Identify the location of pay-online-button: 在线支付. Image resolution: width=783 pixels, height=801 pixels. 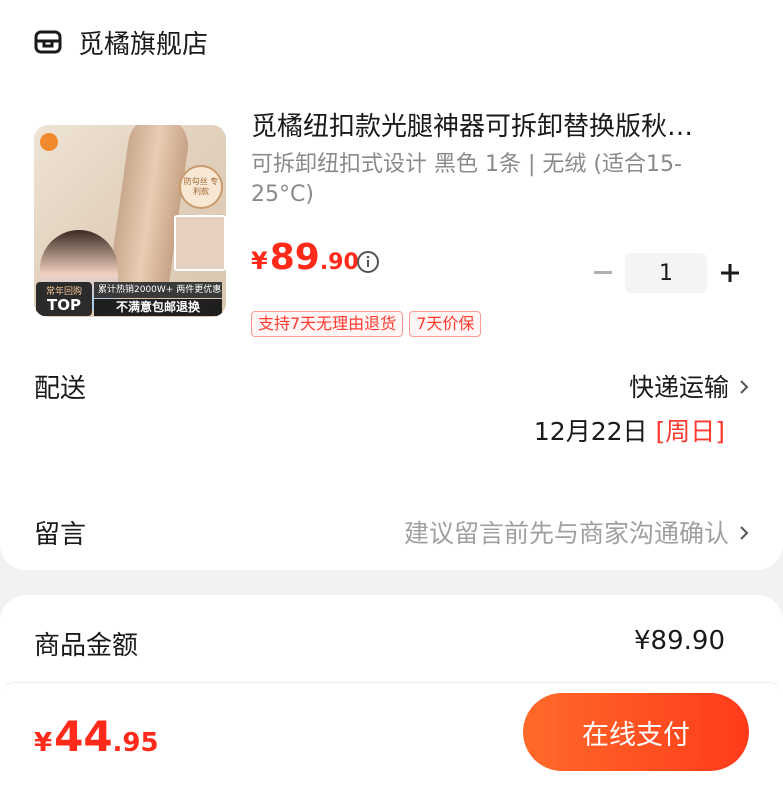
(636, 732).